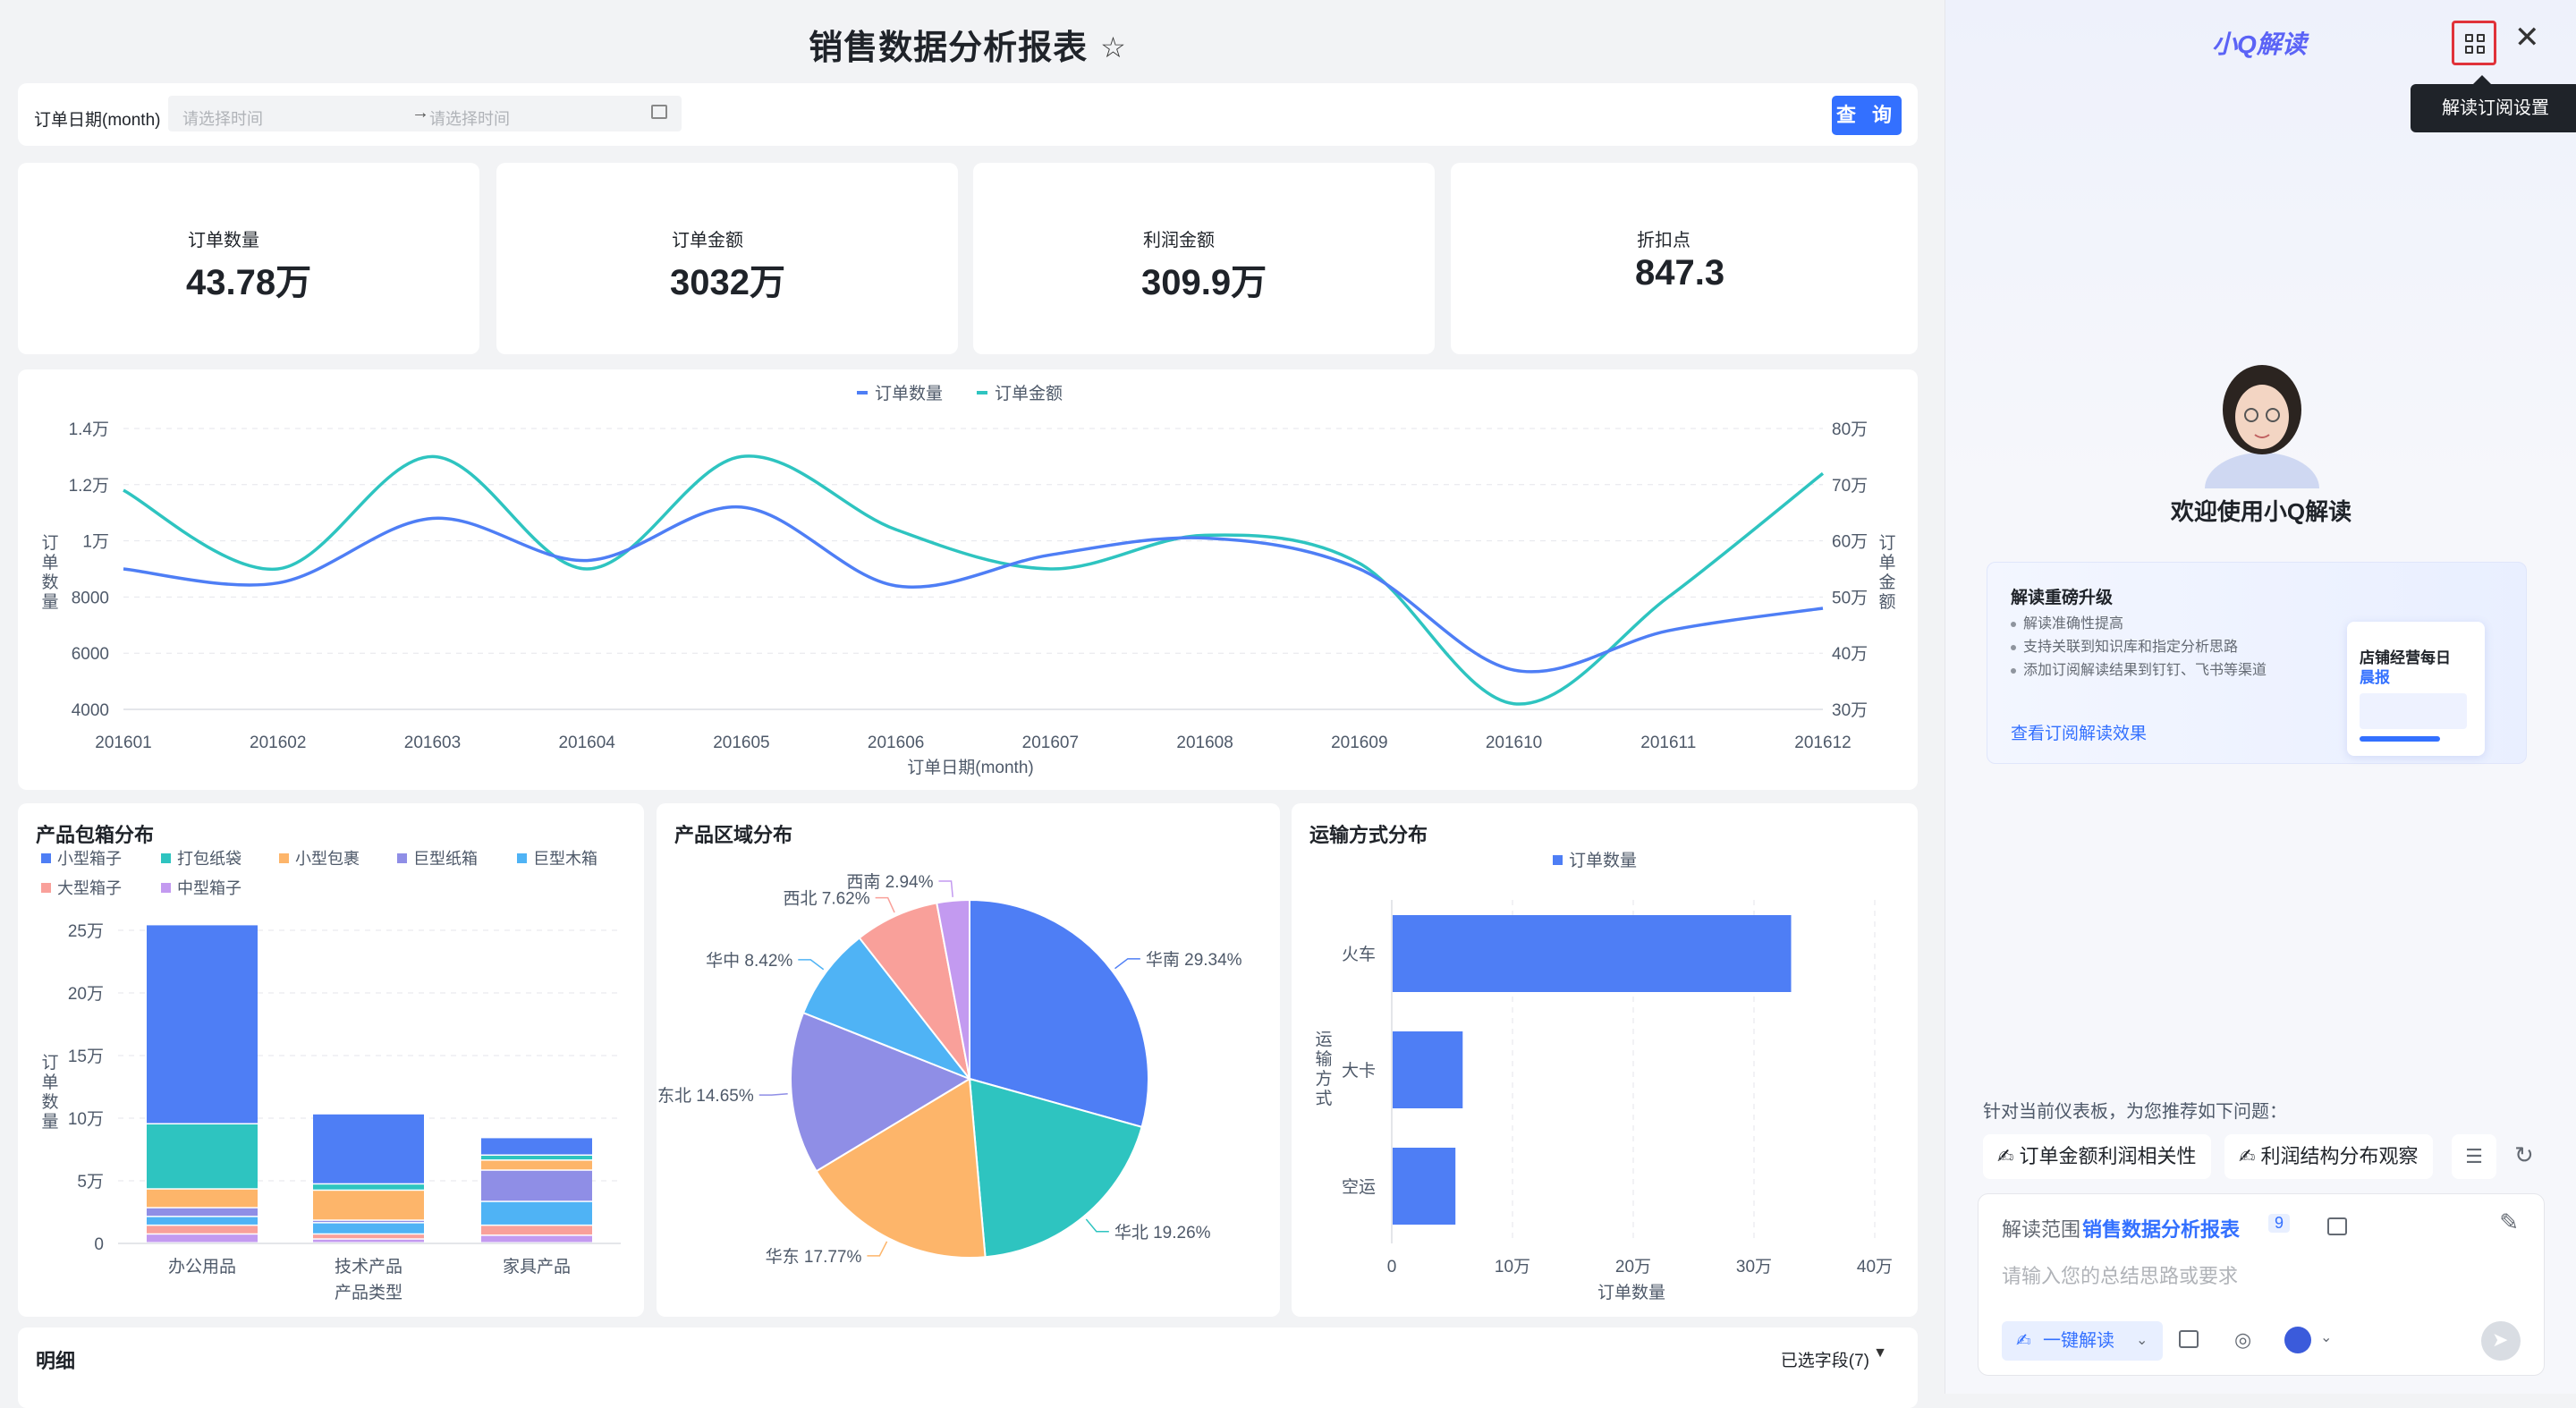  What do you see at coordinates (2041, 1229) in the screenshot?
I see `scope-label: 解读范围` at bounding box center [2041, 1229].